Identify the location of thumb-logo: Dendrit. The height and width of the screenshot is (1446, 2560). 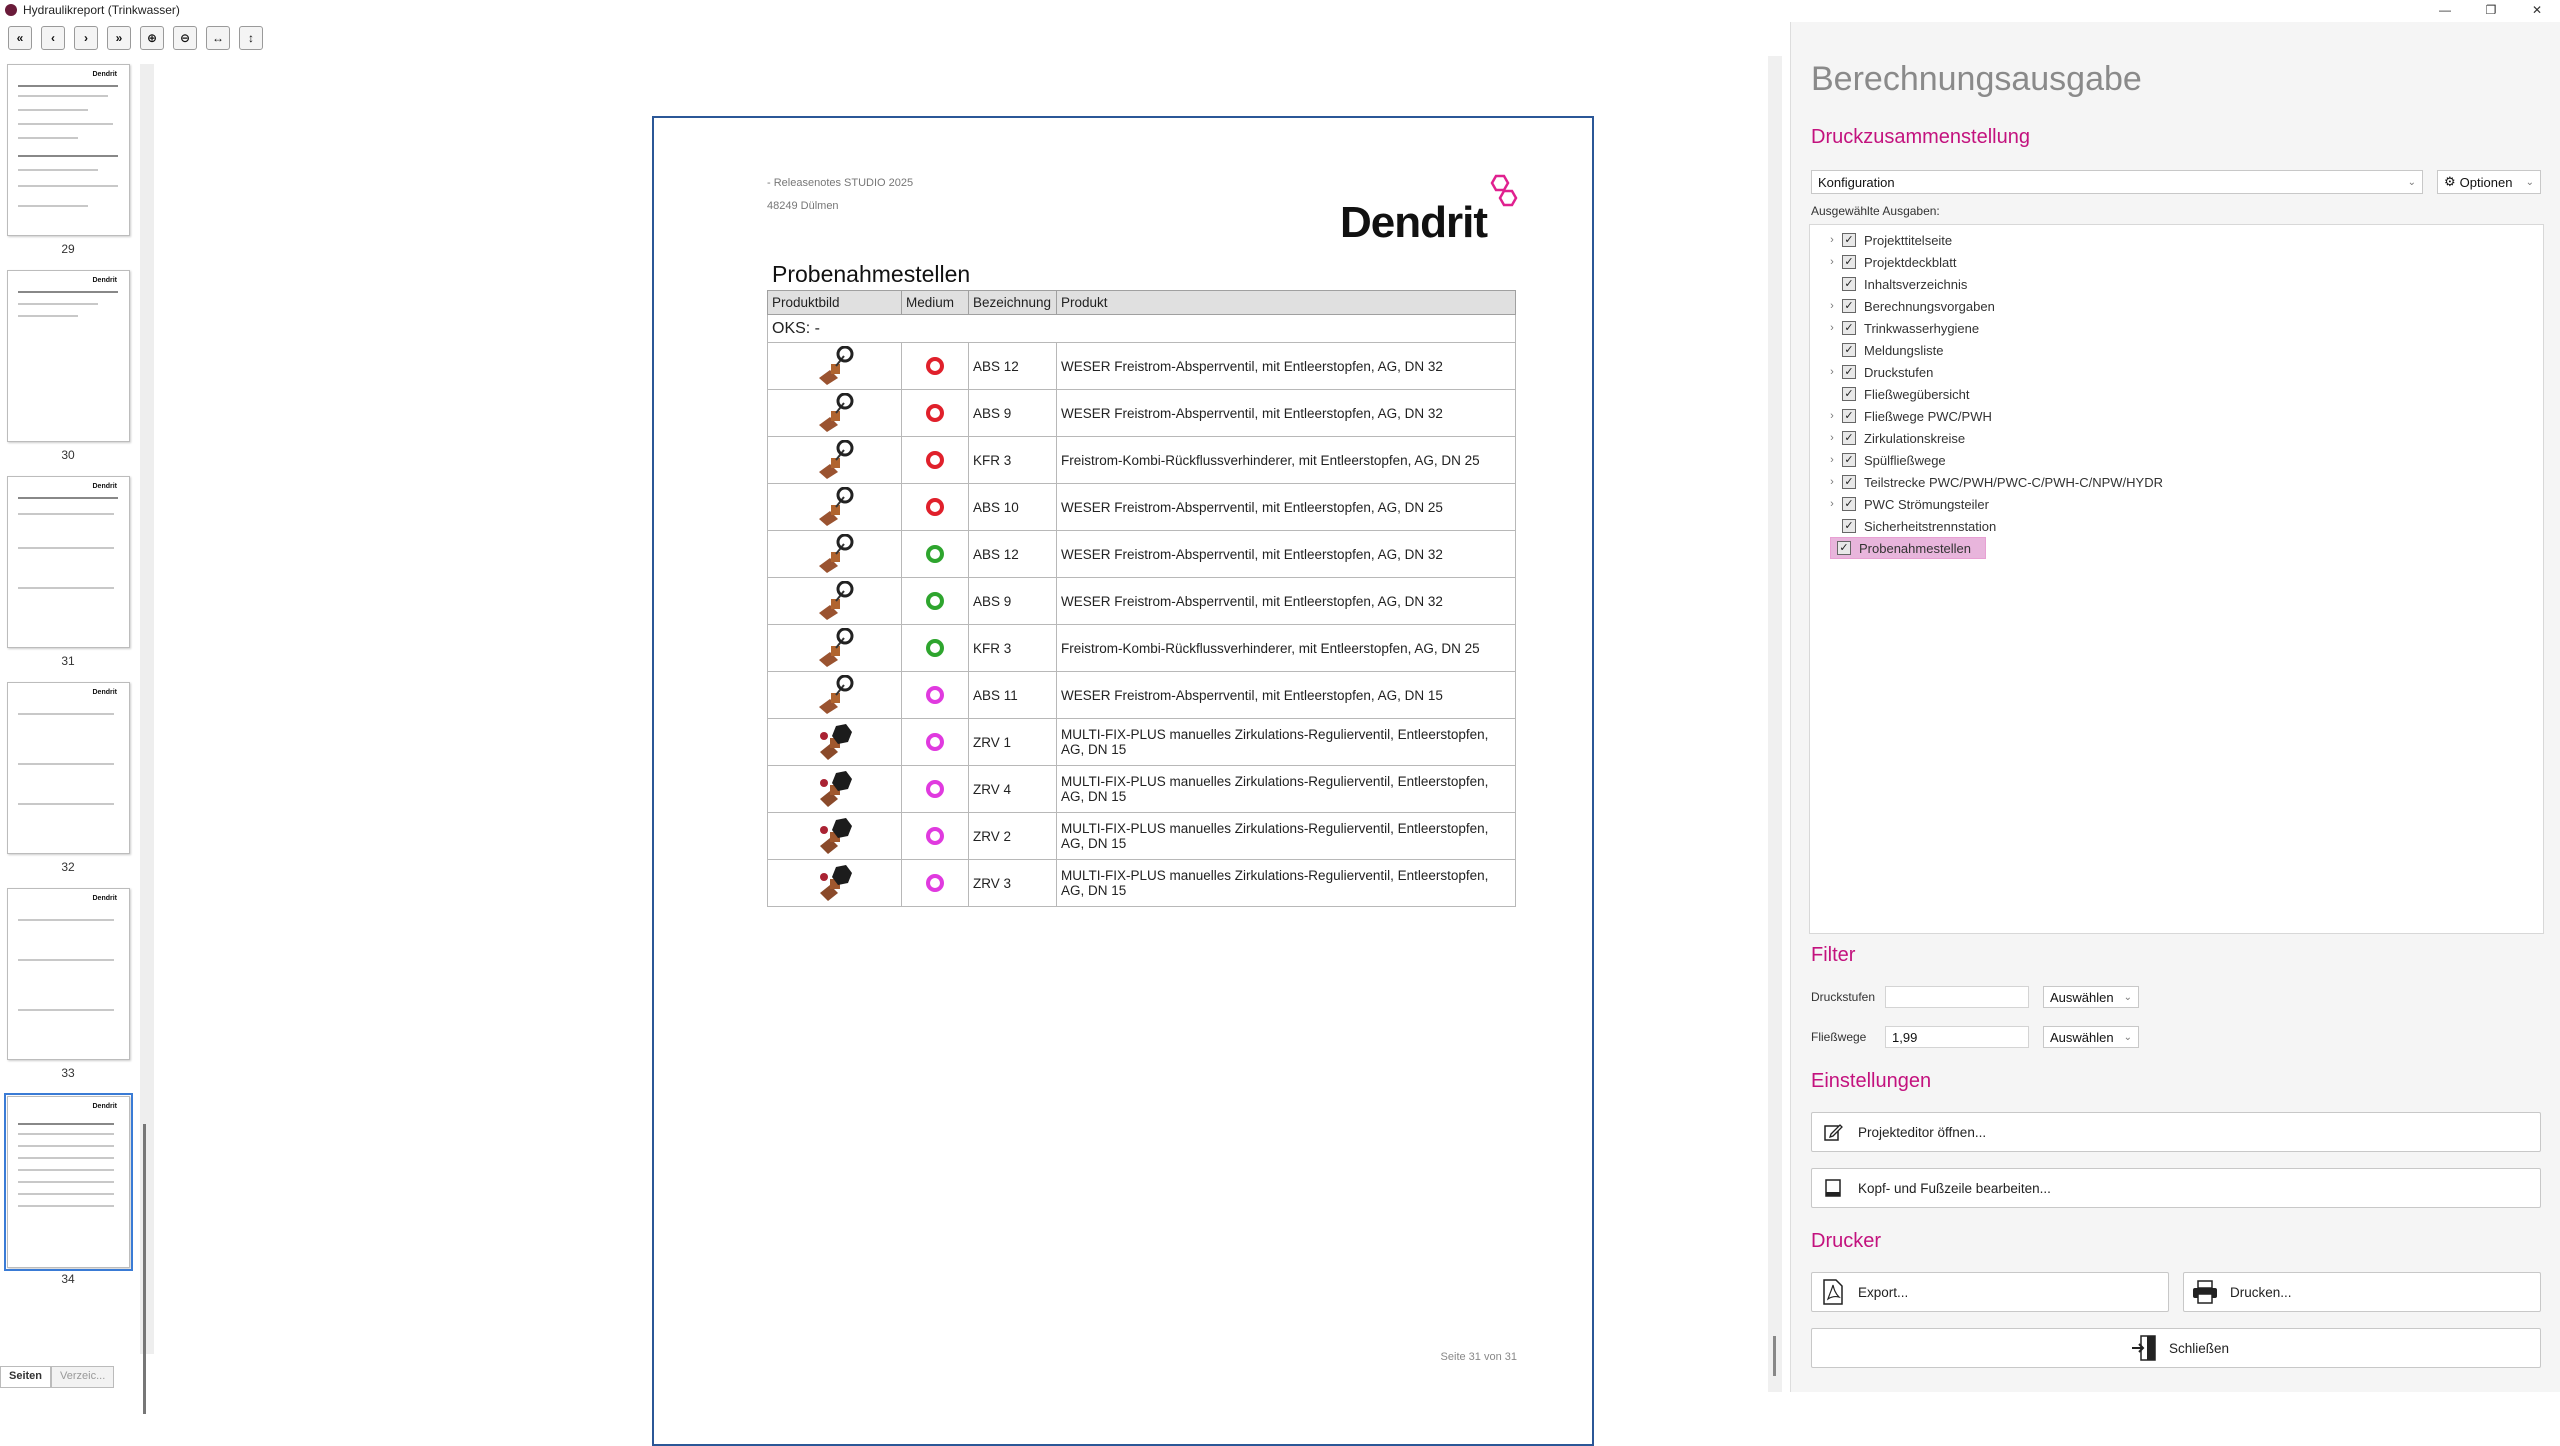
(105, 280).